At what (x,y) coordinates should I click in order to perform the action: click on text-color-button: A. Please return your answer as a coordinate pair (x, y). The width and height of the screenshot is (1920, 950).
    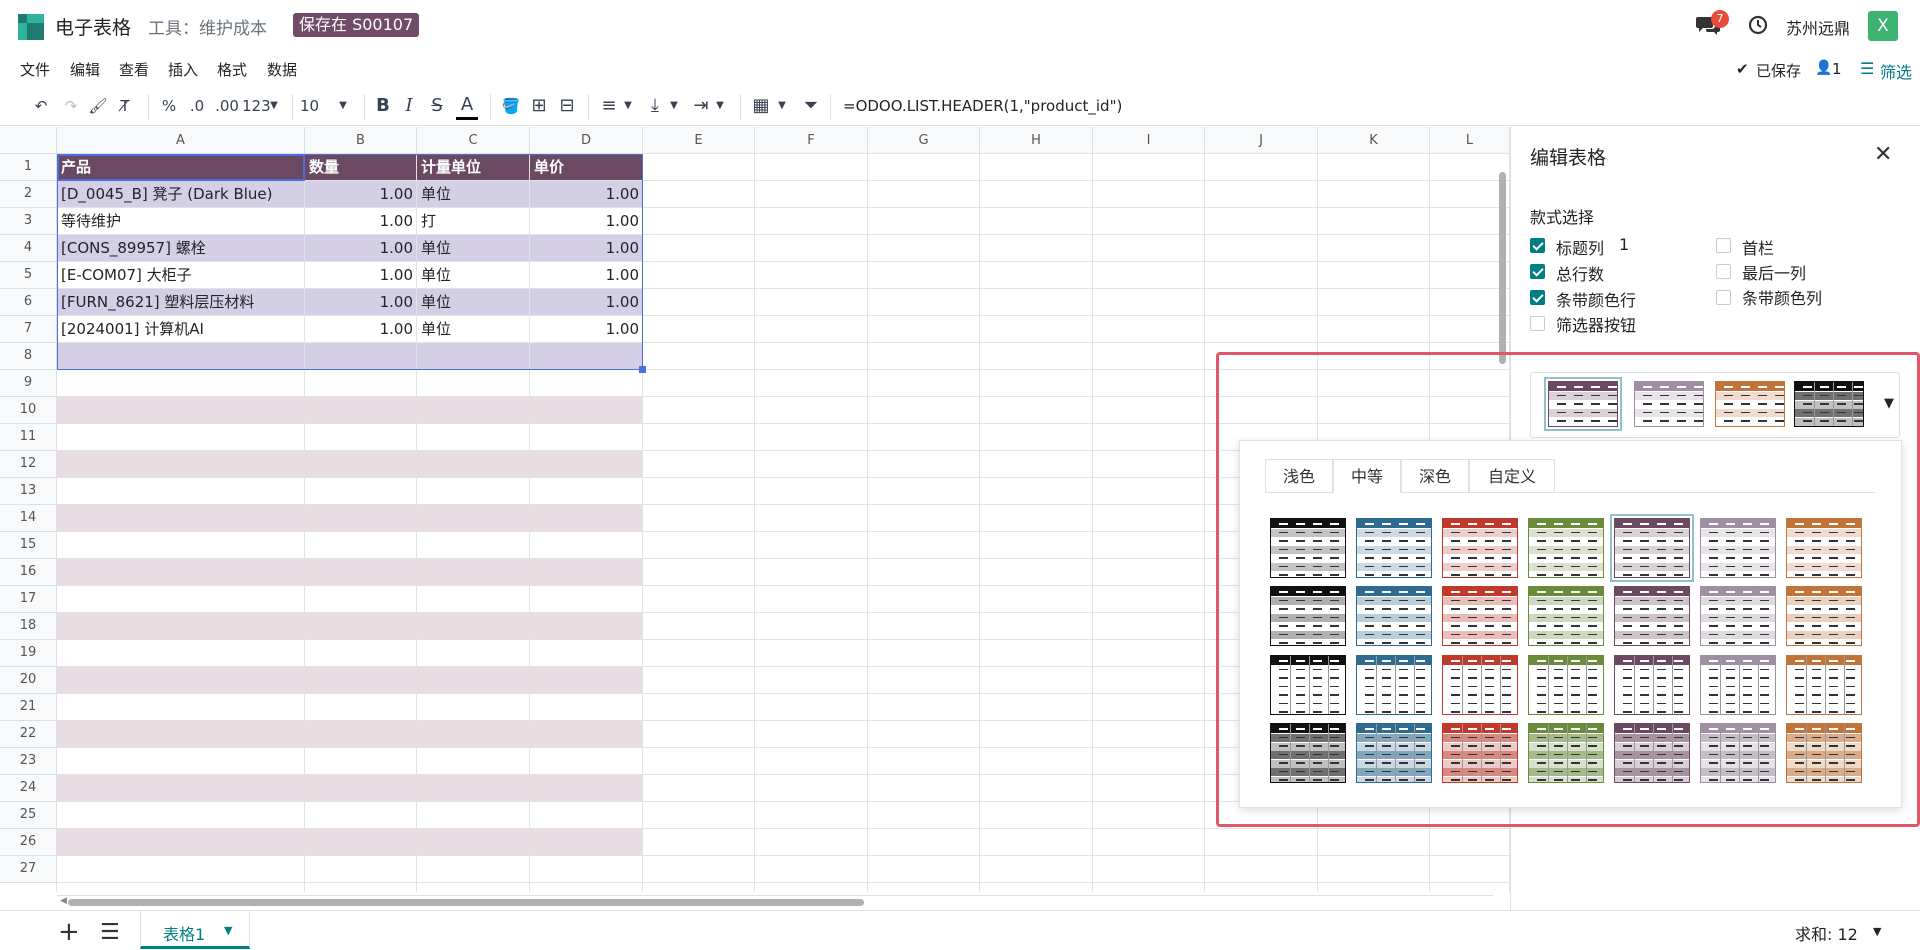
    Looking at the image, I should click on (467, 107).